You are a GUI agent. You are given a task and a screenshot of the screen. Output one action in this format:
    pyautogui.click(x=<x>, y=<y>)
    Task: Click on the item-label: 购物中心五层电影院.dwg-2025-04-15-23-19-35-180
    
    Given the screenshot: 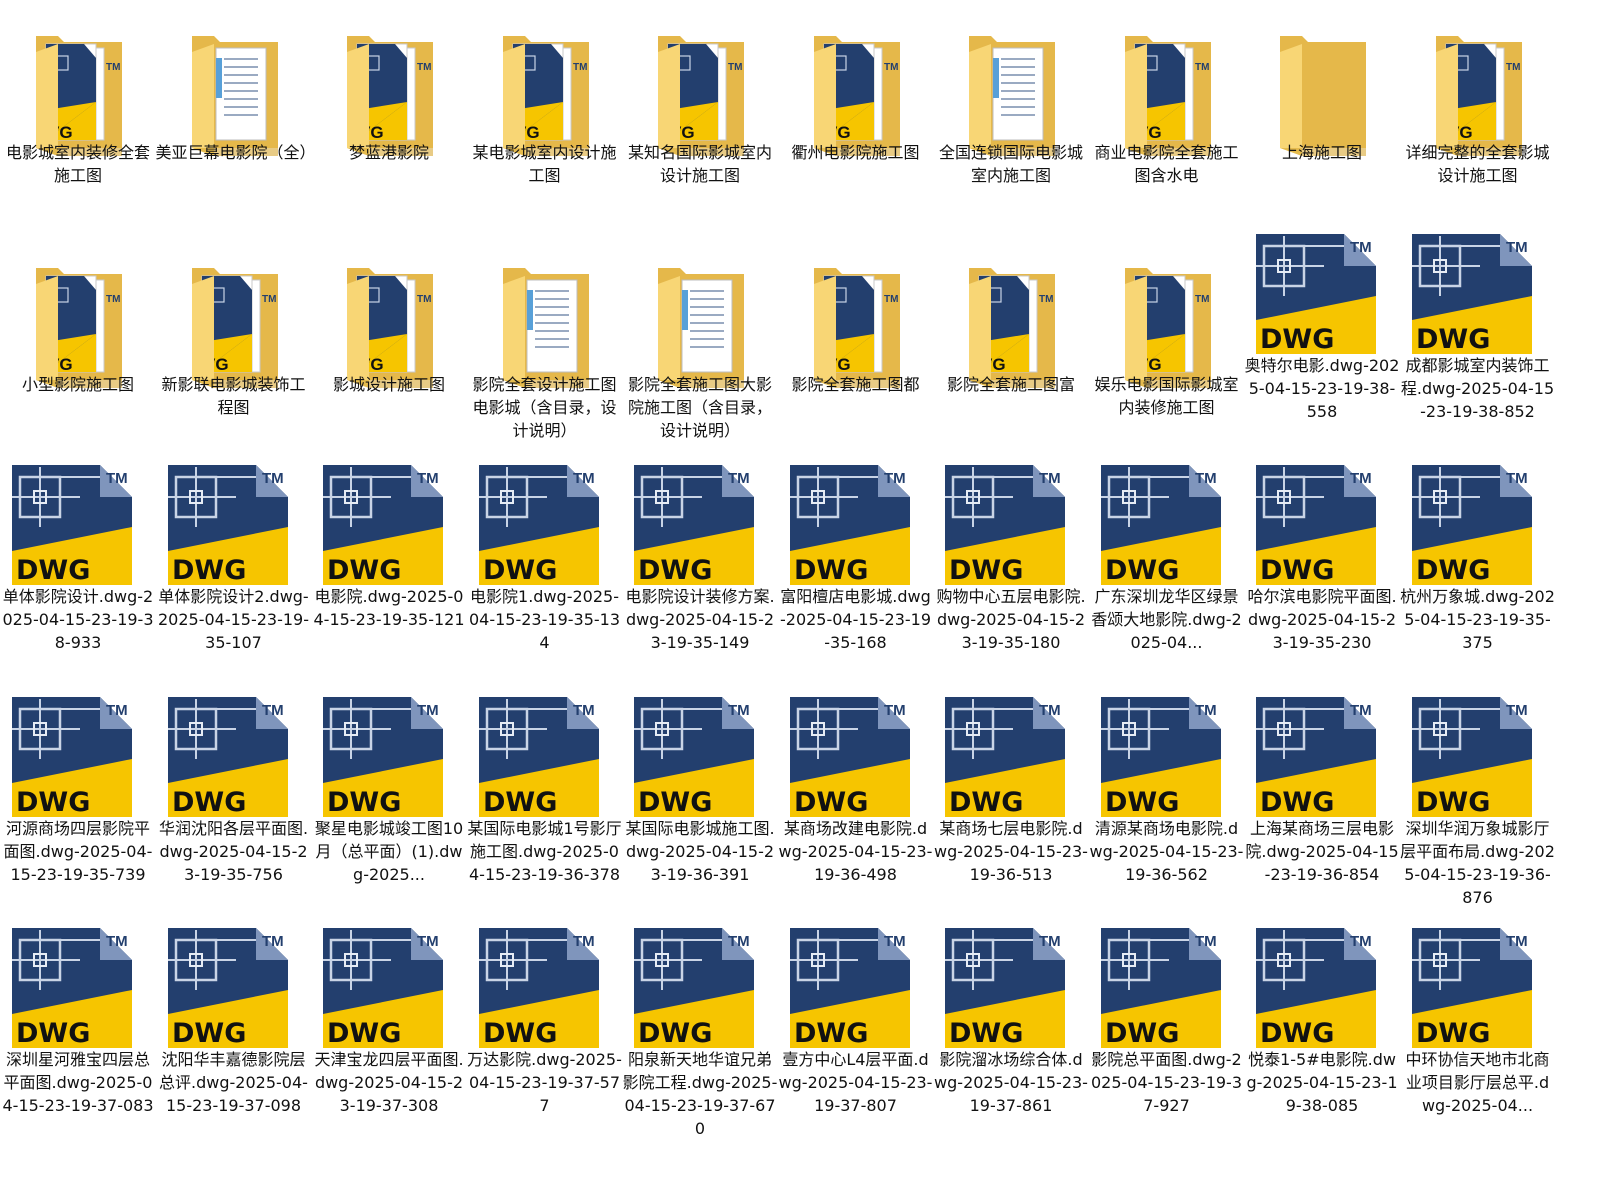 What is the action you would take?
    pyautogui.click(x=1011, y=619)
    